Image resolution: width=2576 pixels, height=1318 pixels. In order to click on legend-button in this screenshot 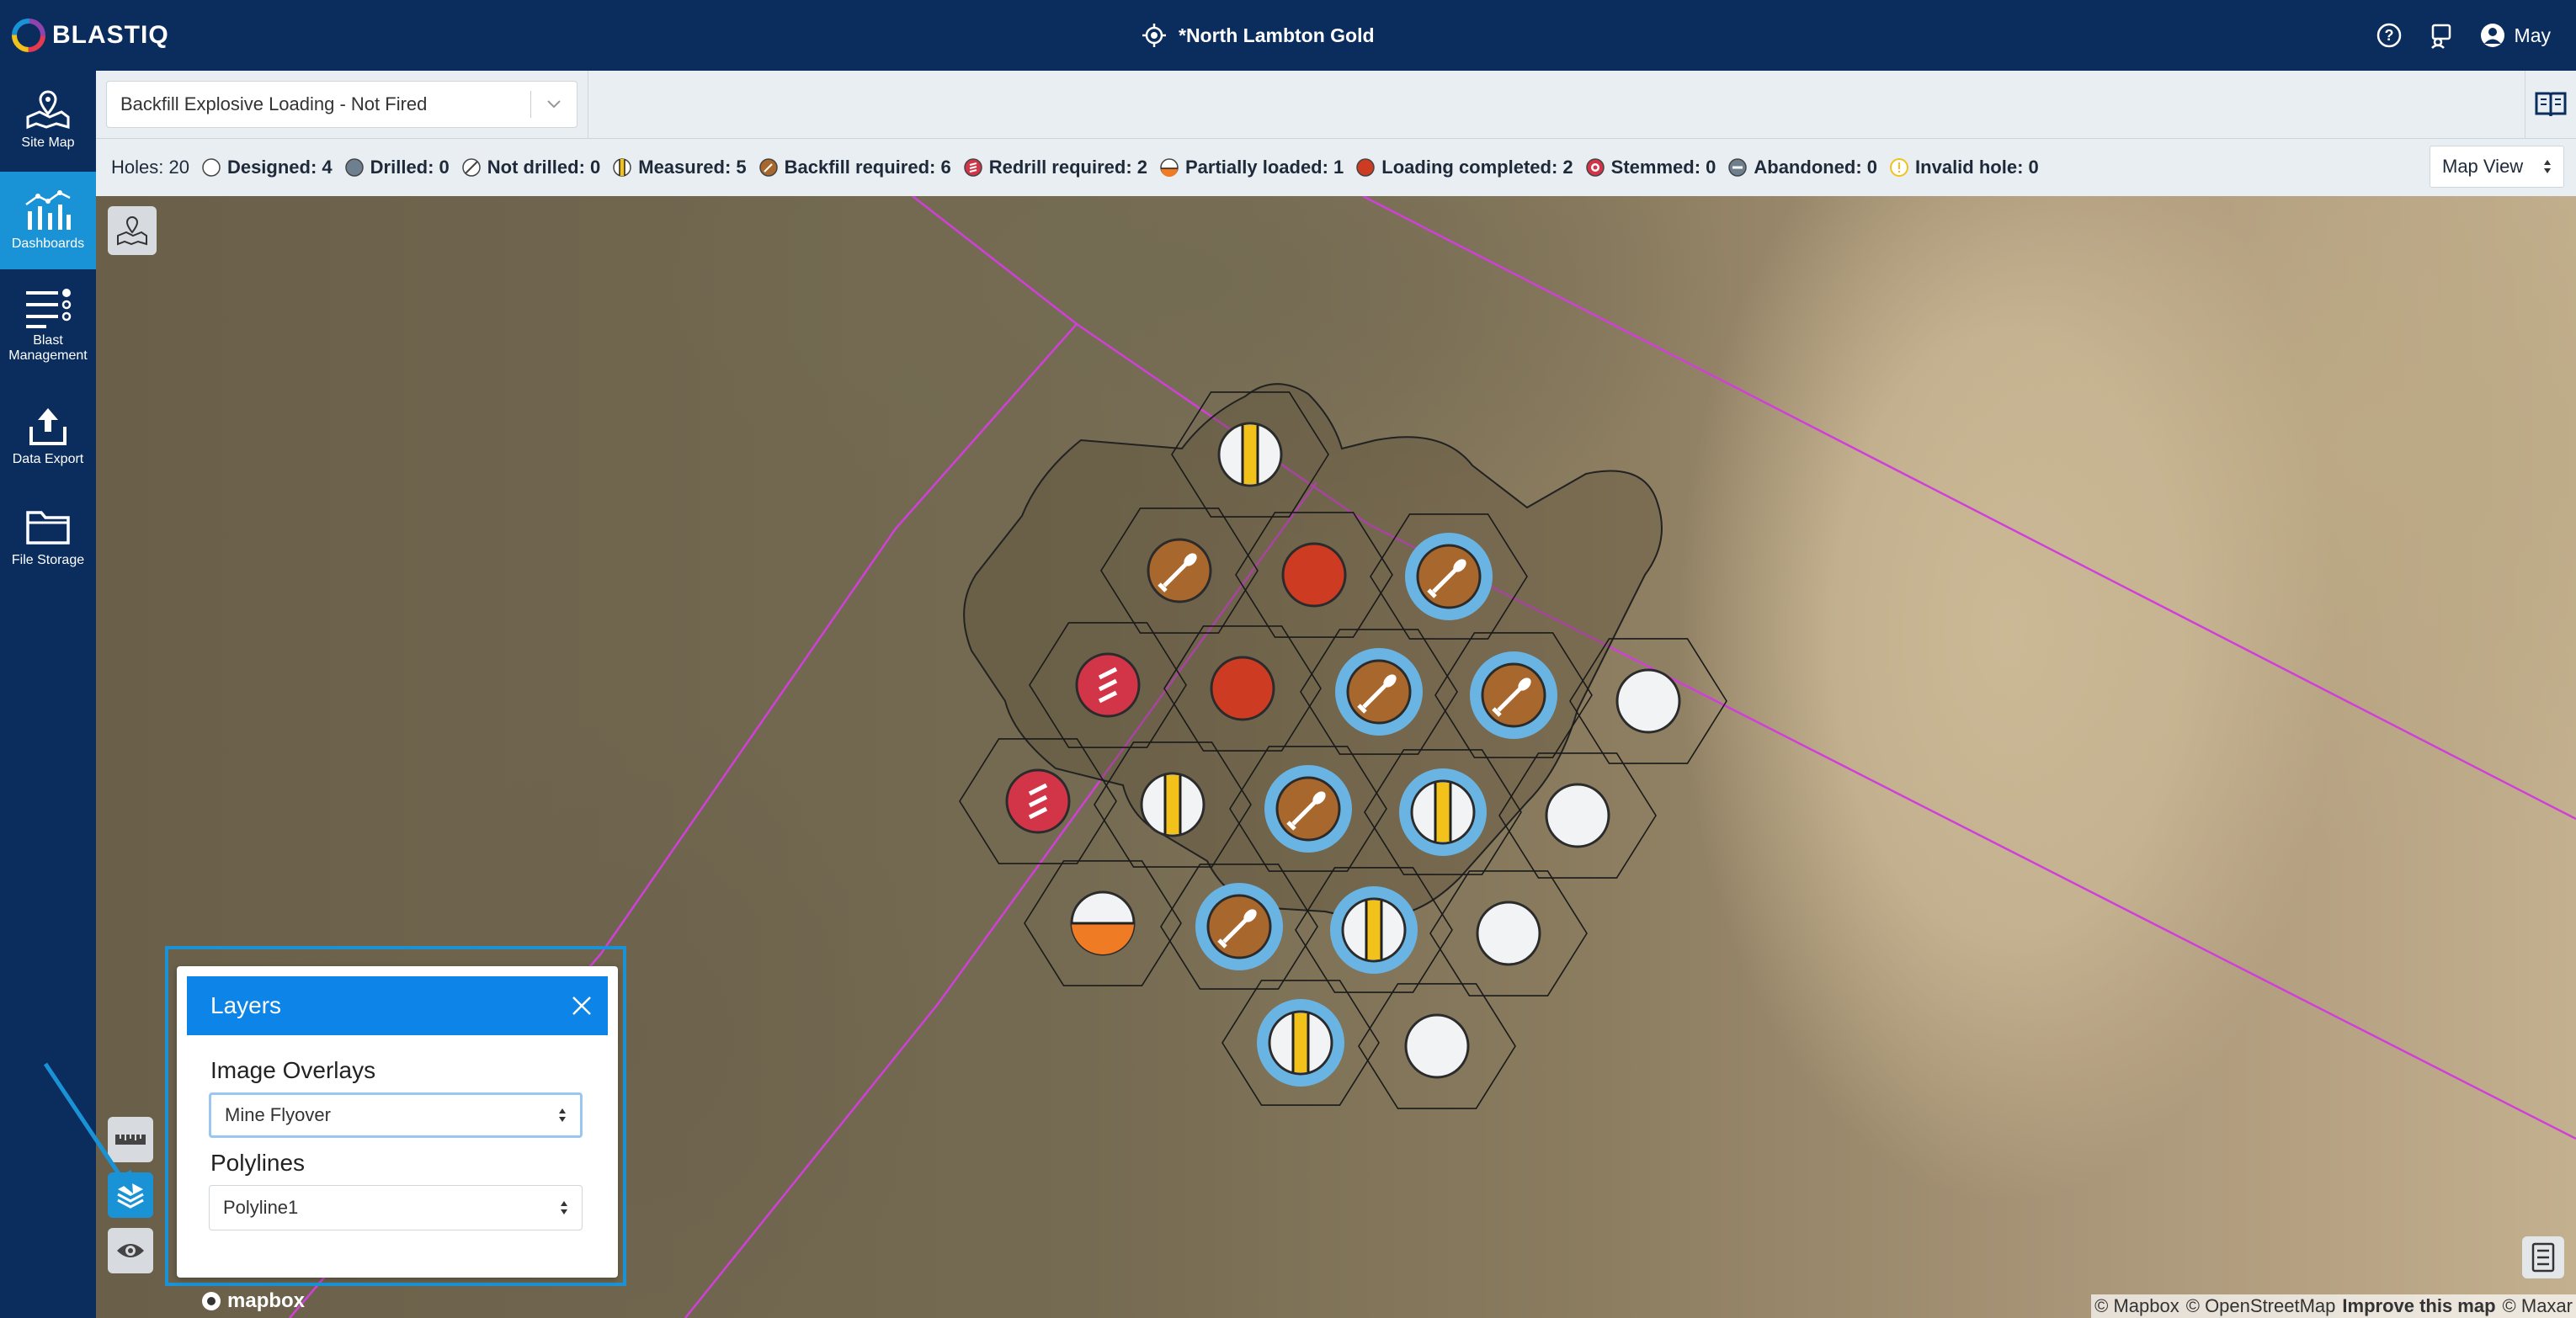, I will do `click(2543, 1257)`.